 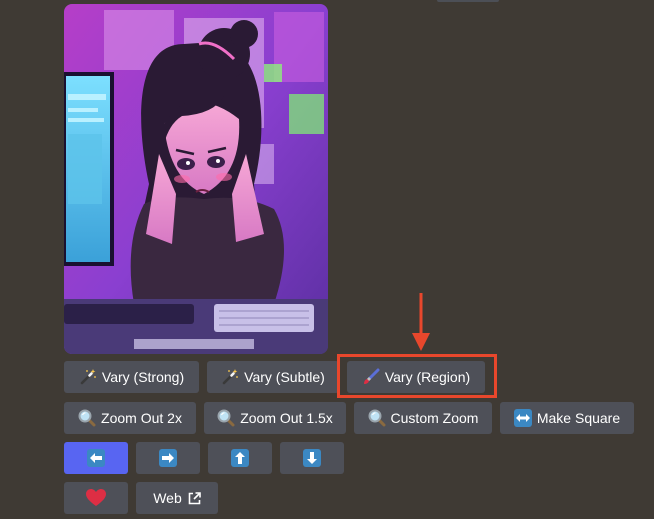 I want to click on custom-zoom-button: Custom Zoom, so click(x=423, y=418).